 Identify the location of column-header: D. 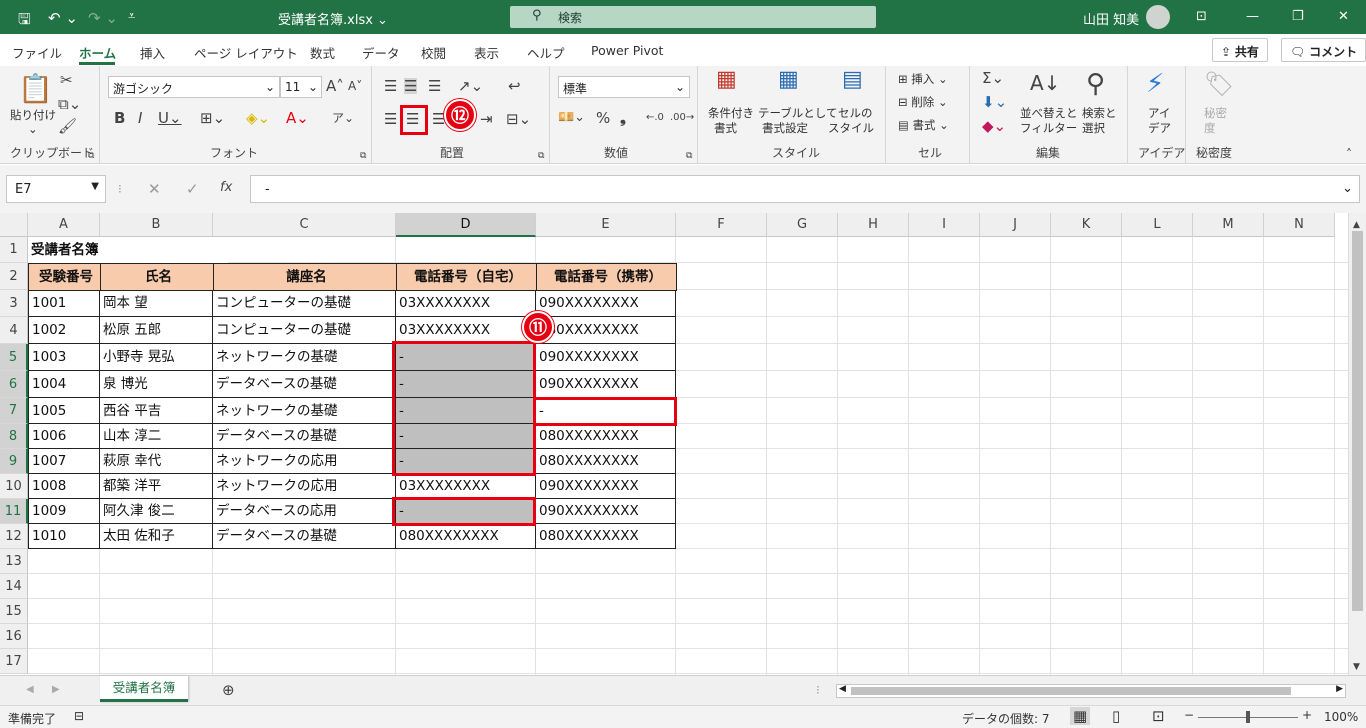
(466, 225).